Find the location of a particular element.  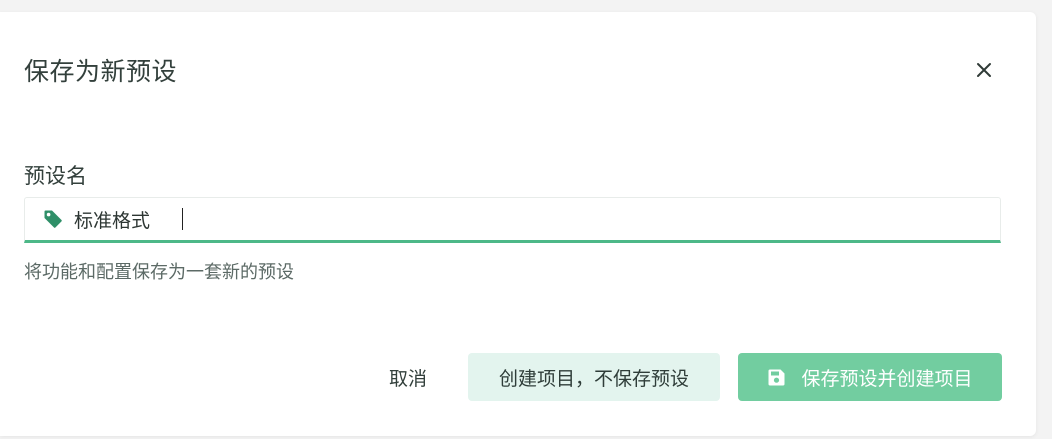

preset-hint-text: 将功能和配置保存为一套新的预设 is located at coordinates (159, 272).